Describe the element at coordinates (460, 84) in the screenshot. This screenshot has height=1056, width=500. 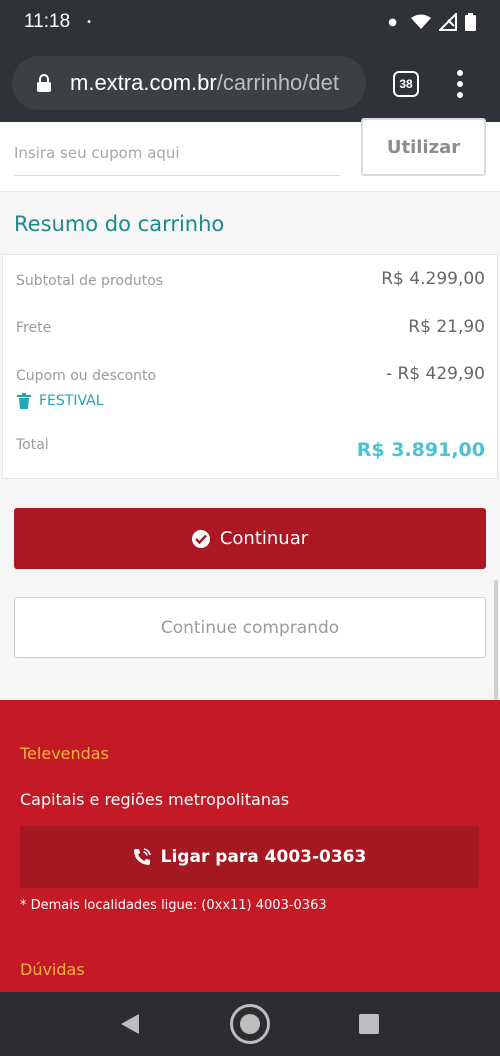
I see `more-menu-icon` at that location.